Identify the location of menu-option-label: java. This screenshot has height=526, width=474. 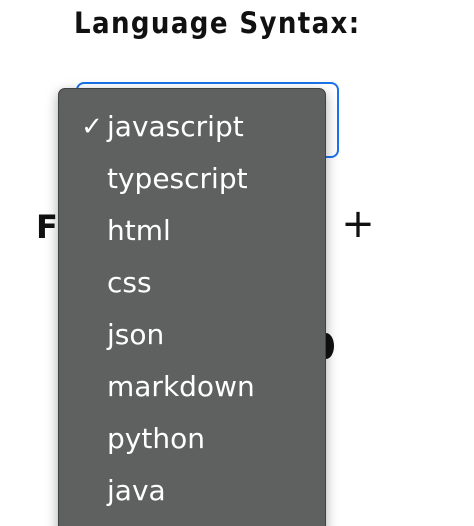
(136, 490).